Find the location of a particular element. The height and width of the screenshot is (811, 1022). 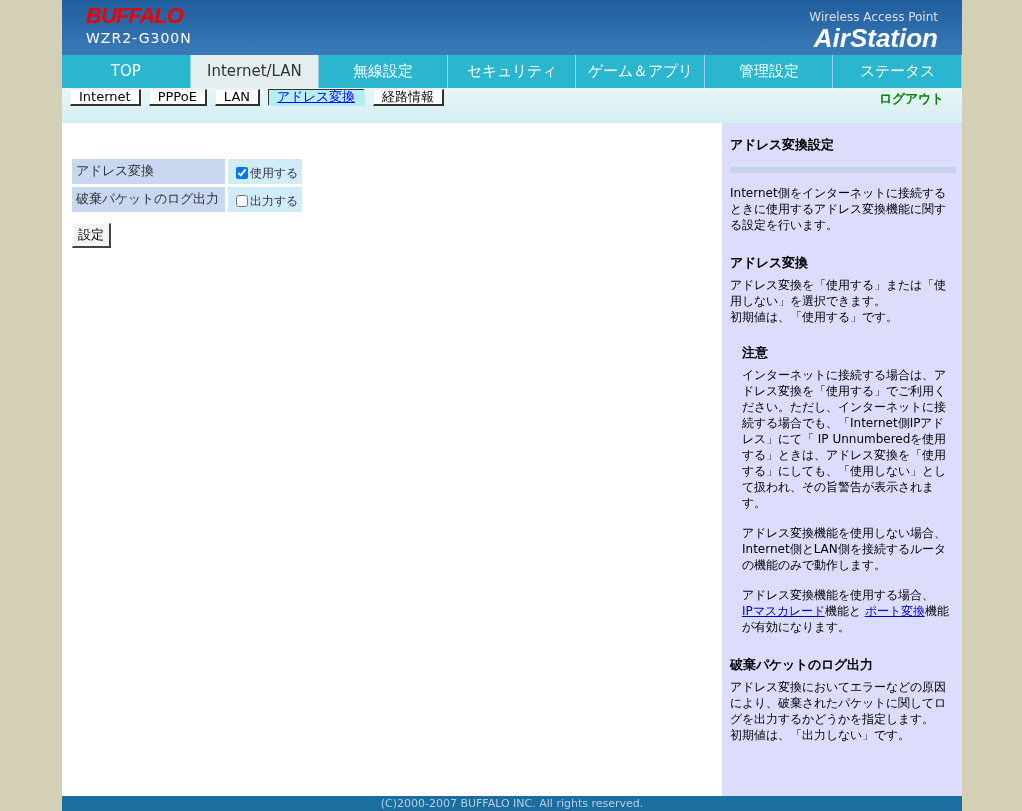

brand-logo: BUFFALO is located at coordinates (135, 16).